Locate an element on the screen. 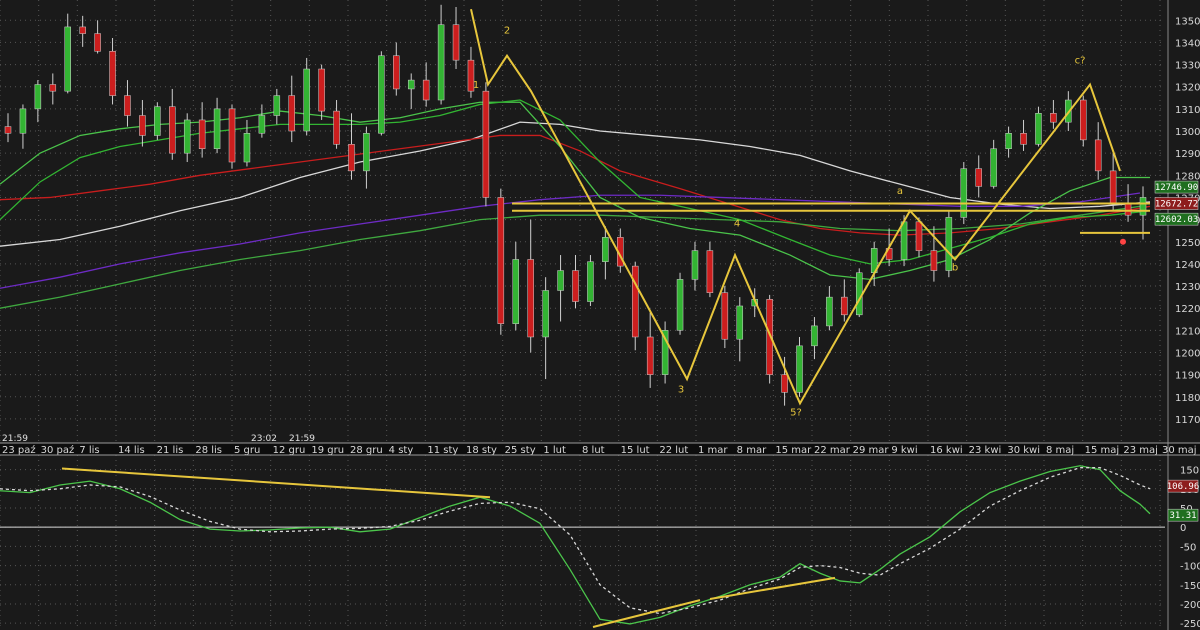 The height and width of the screenshot is (630, 1200). x-tick-label: 19 gru is located at coordinates (327, 450).